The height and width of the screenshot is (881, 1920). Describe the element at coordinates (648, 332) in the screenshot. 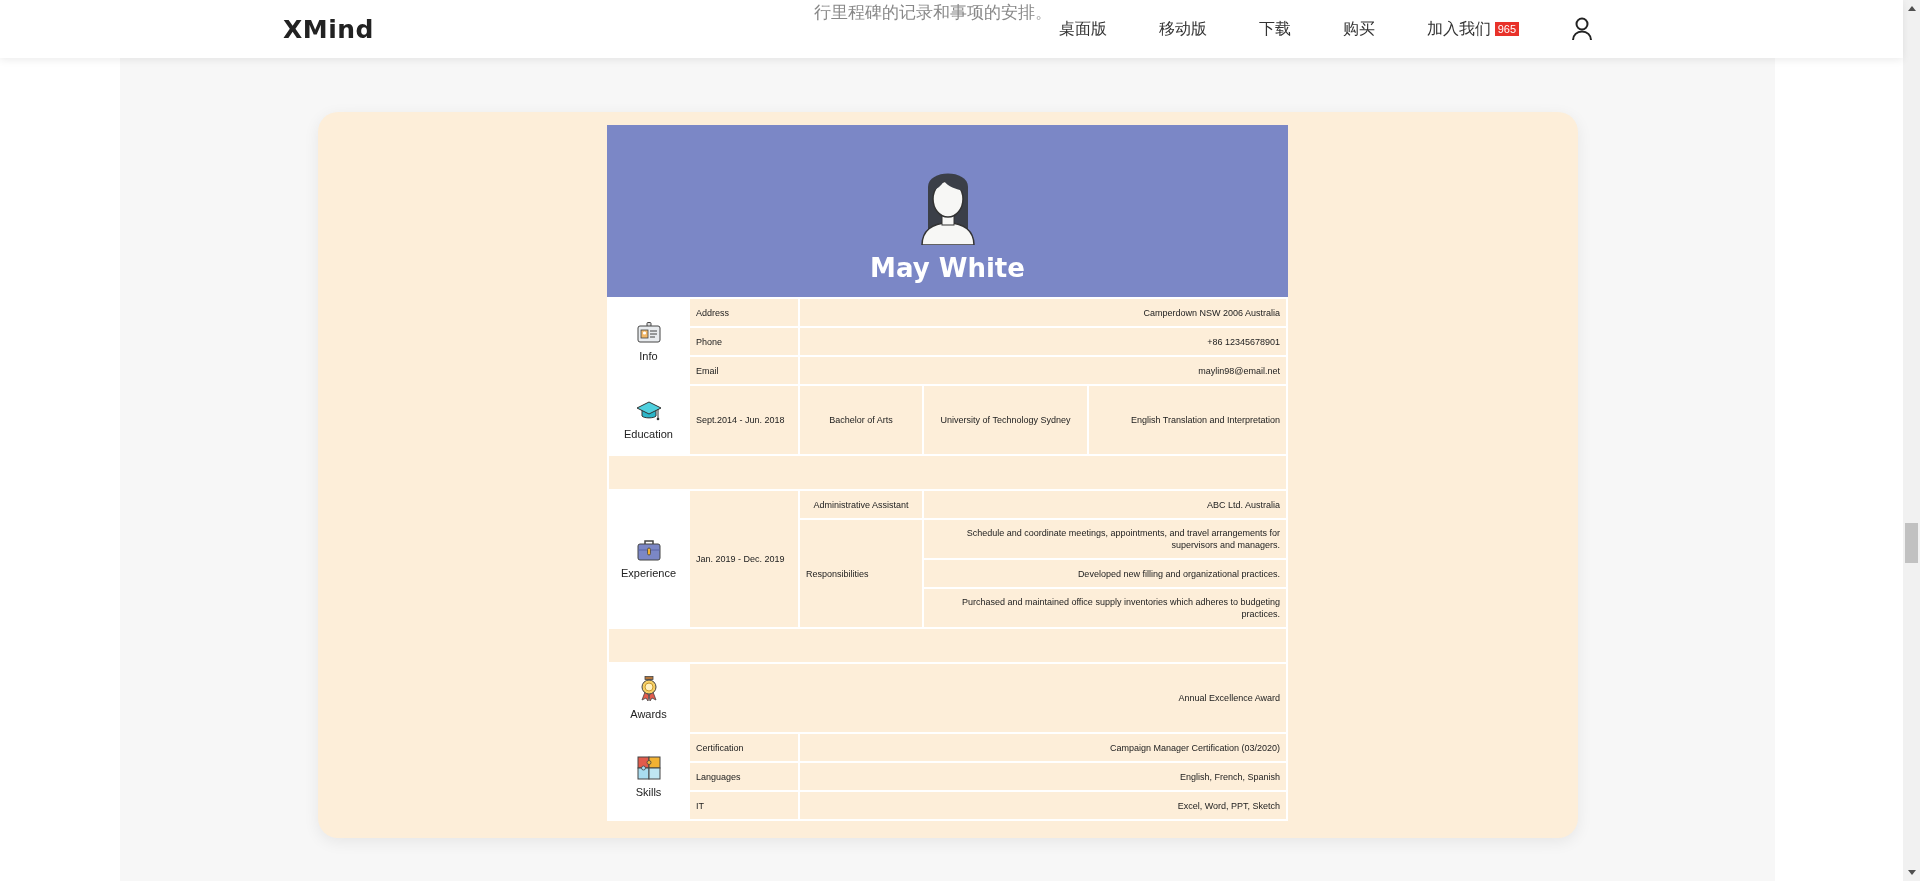

I see `id-card-icon` at that location.